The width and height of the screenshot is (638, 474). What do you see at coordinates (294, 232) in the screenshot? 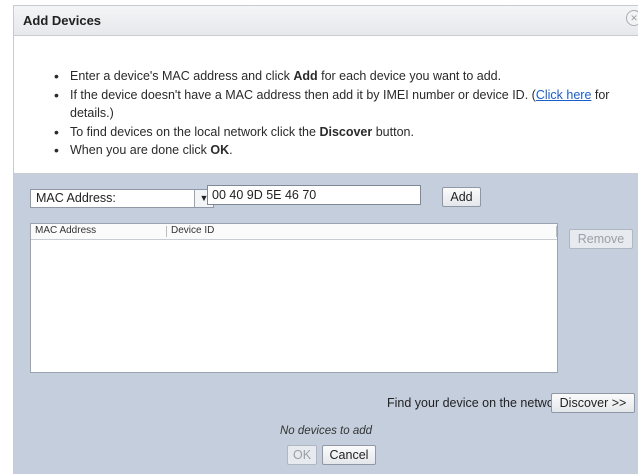
I see `device-table-header: MAC Address Device ID` at bounding box center [294, 232].